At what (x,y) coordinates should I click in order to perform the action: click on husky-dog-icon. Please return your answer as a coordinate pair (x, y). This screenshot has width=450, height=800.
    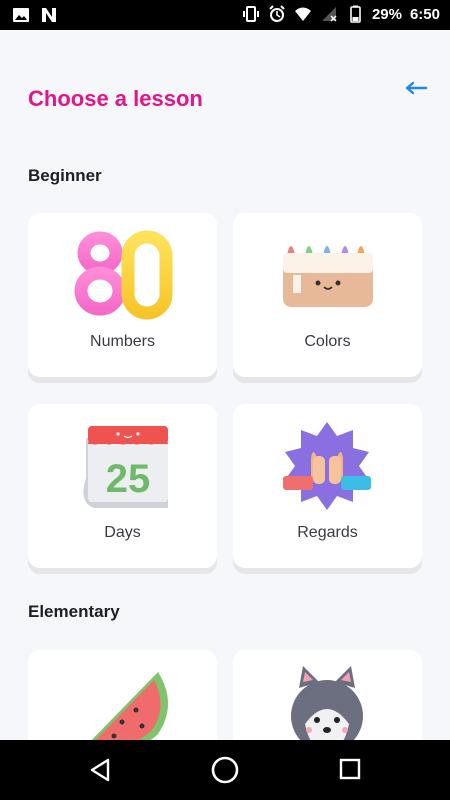
    Looking at the image, I should click on (327, 703).